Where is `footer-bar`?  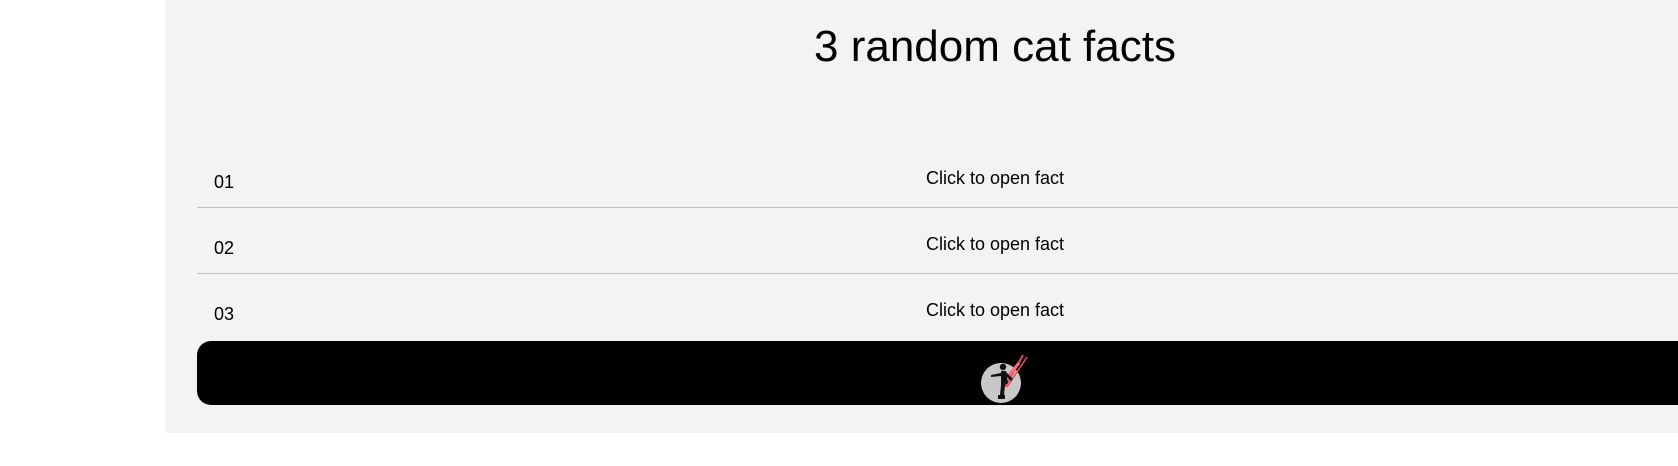 footer-bar is located at coordinates (937, 373).